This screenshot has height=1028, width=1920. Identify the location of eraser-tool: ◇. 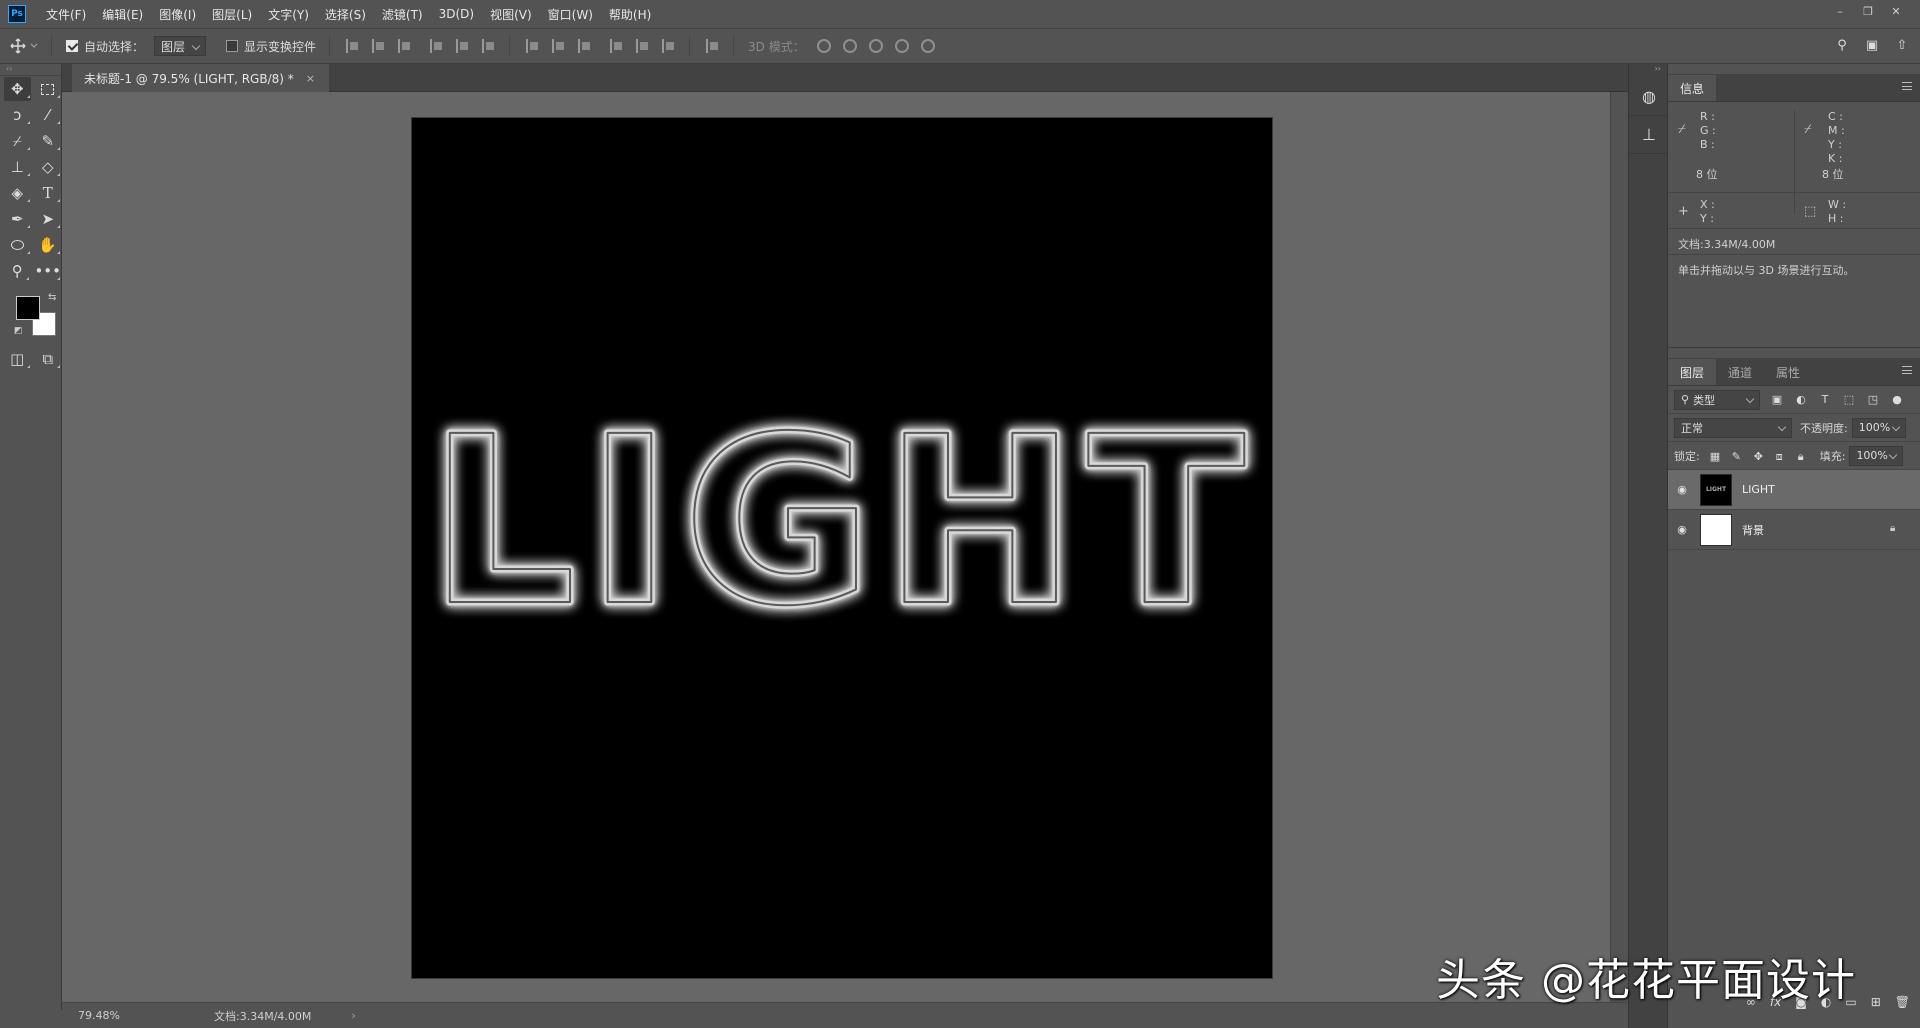
(48, 167).